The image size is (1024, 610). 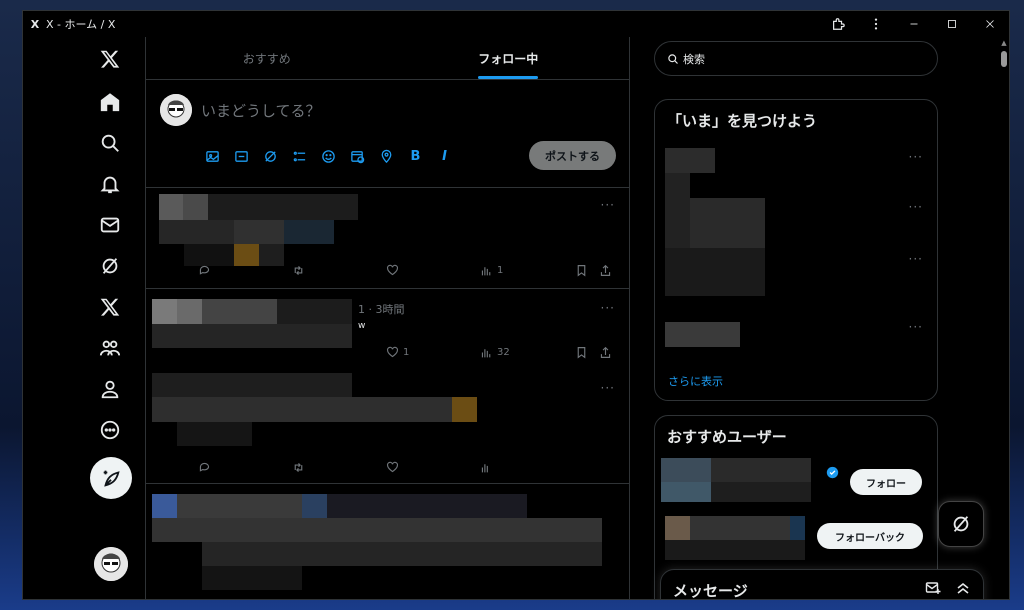 I want to click on who-to-follow-title: おすすめユーザー, so click(x=727, y=437).